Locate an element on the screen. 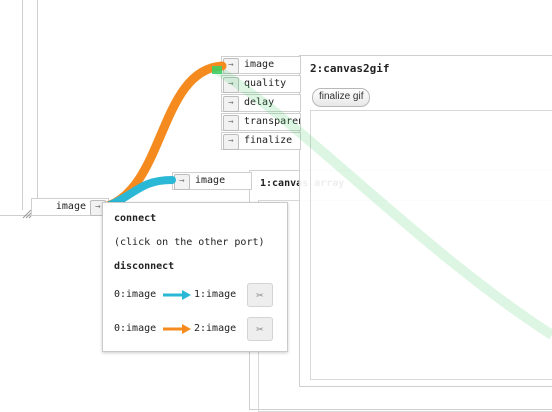 This screenshot has width=552, height=412. edge-to: 1:image is located at coordinates (215, 294).